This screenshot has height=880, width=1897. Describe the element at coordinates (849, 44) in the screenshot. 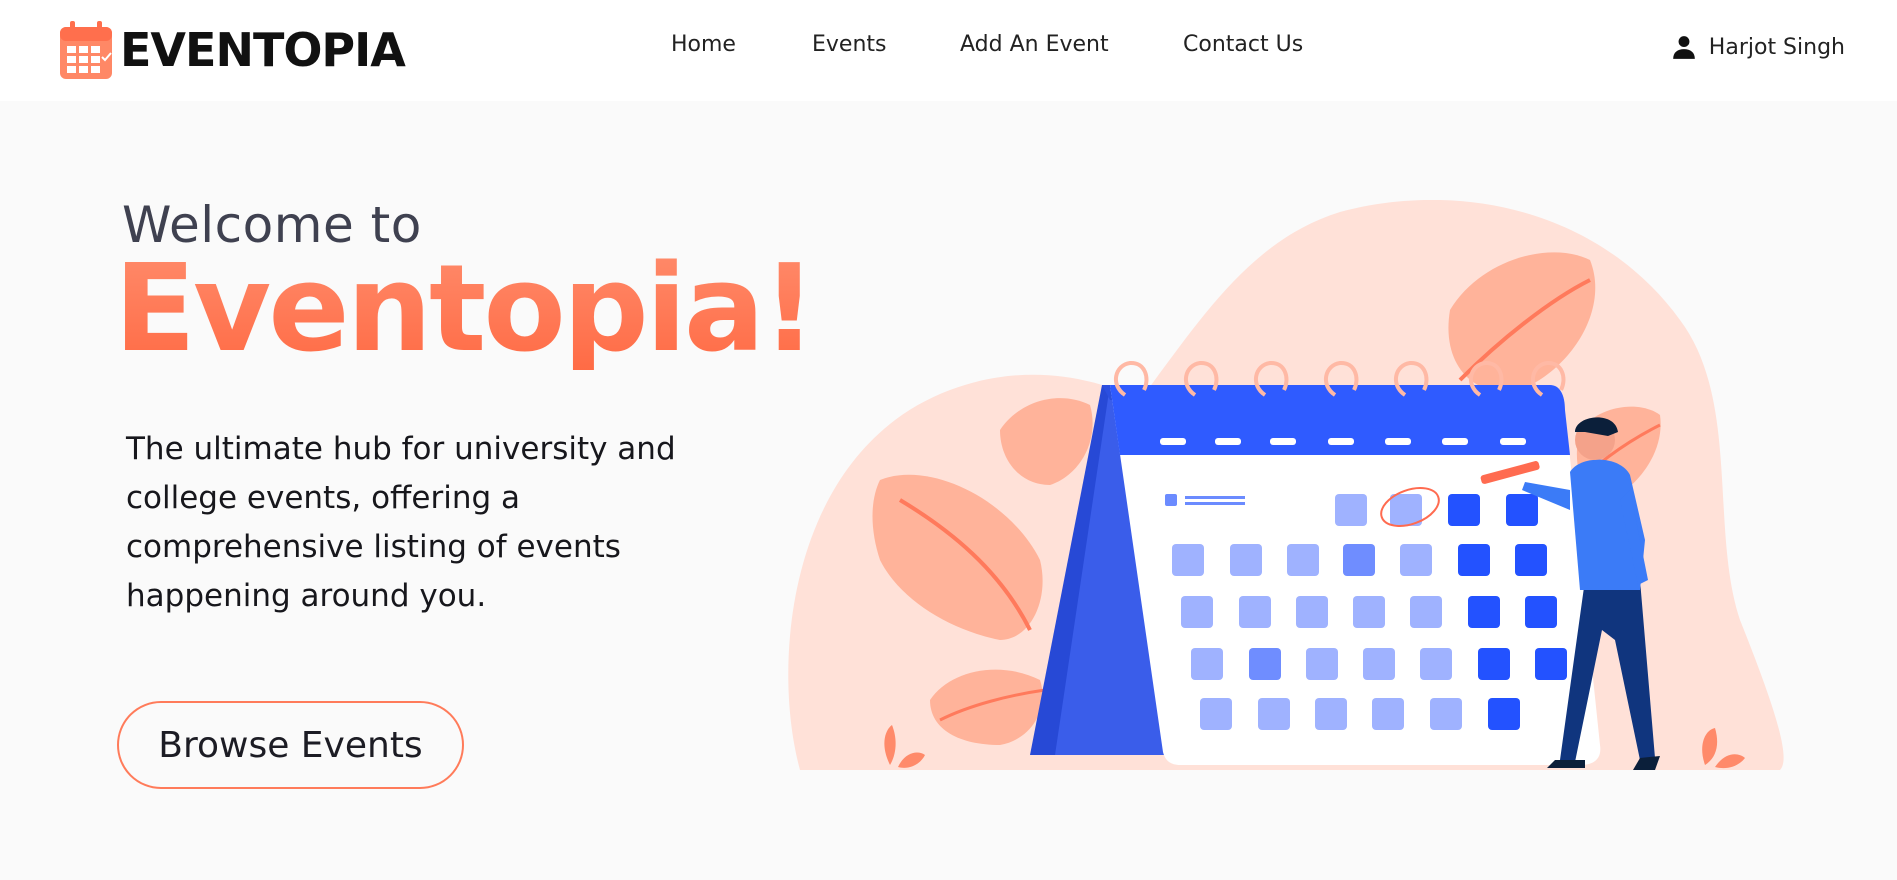

I see `nav-item-events: Events` at that location.